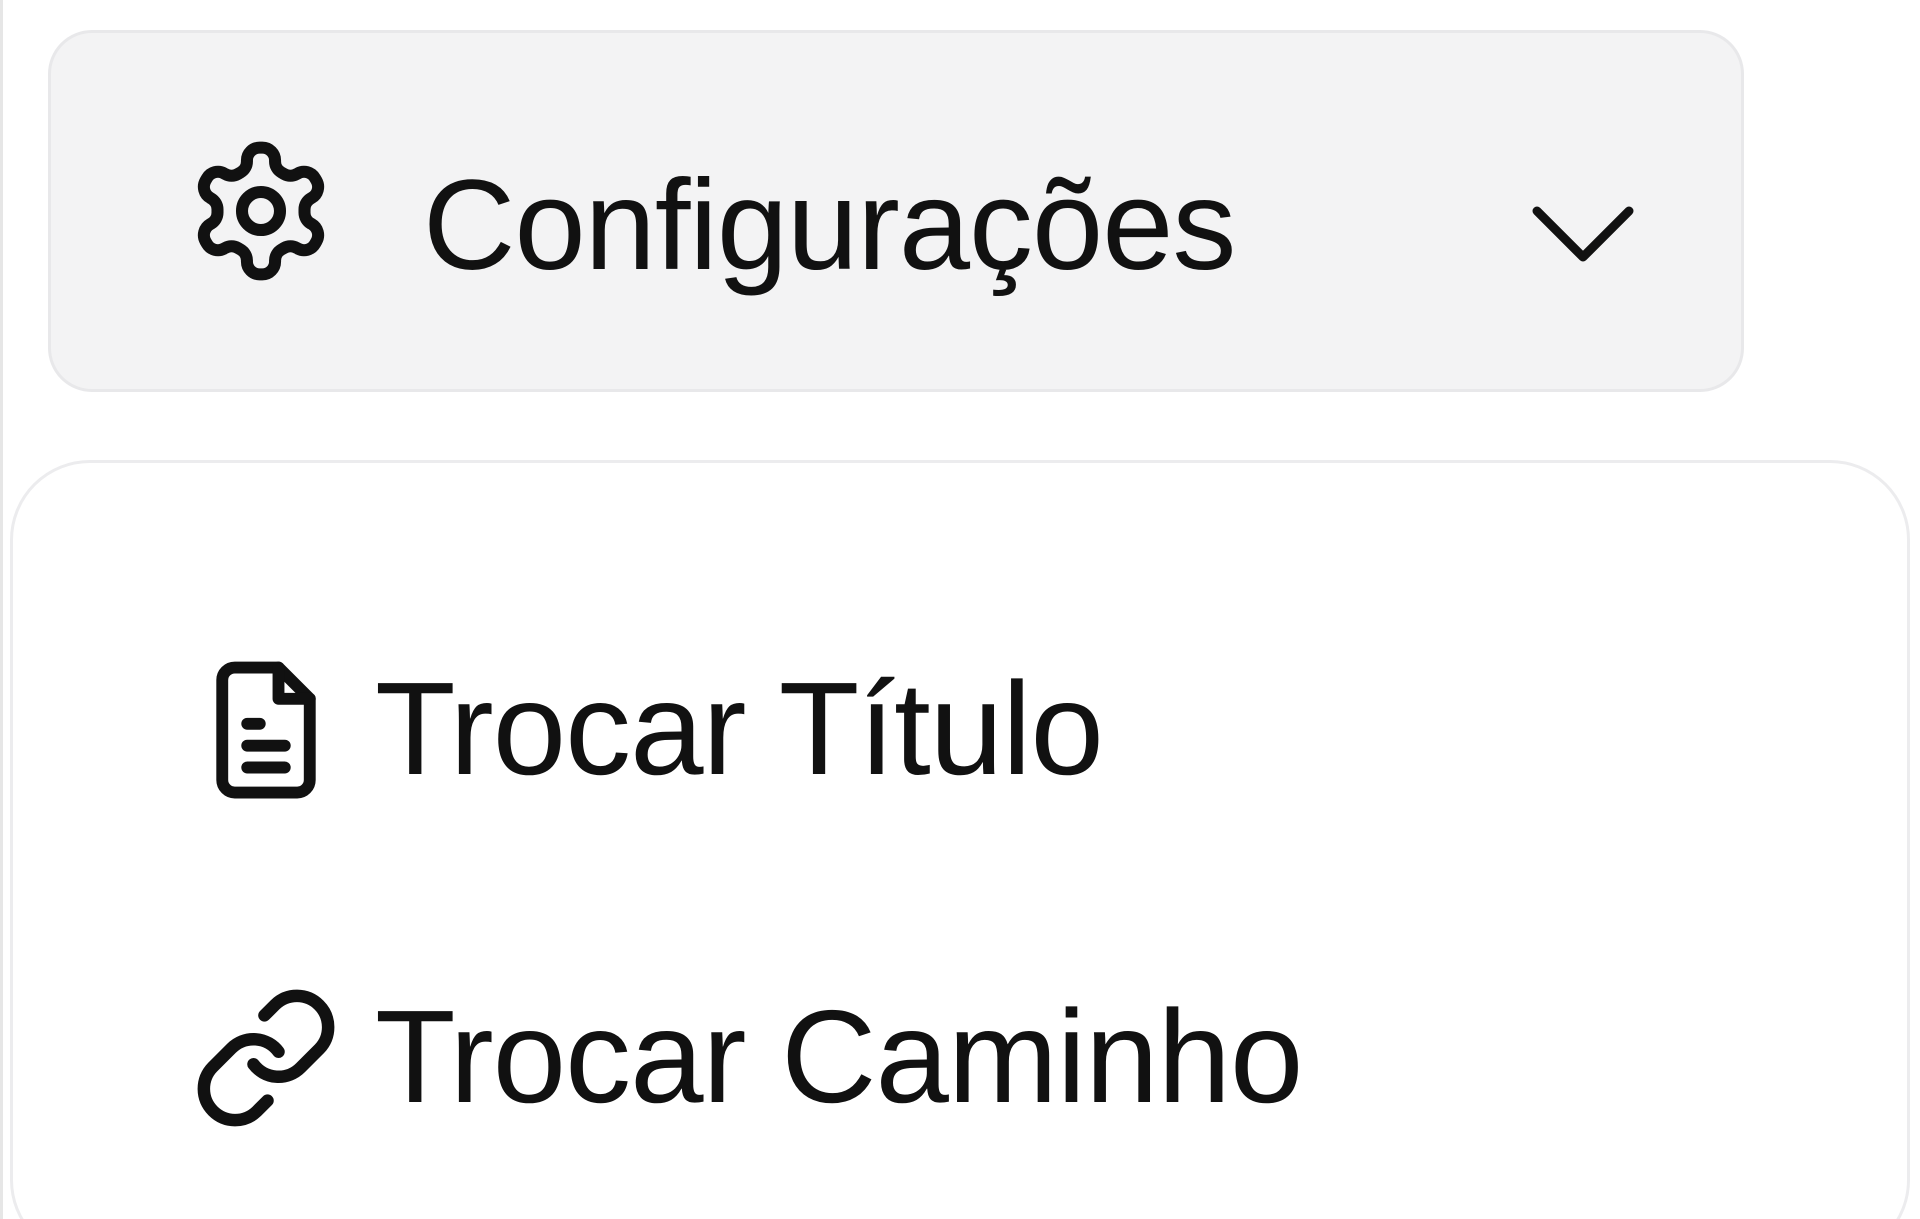  Describe the element at coordinates (739, 728) in the screenshot. I see `menu-item-label: Trocar Título` at that location.